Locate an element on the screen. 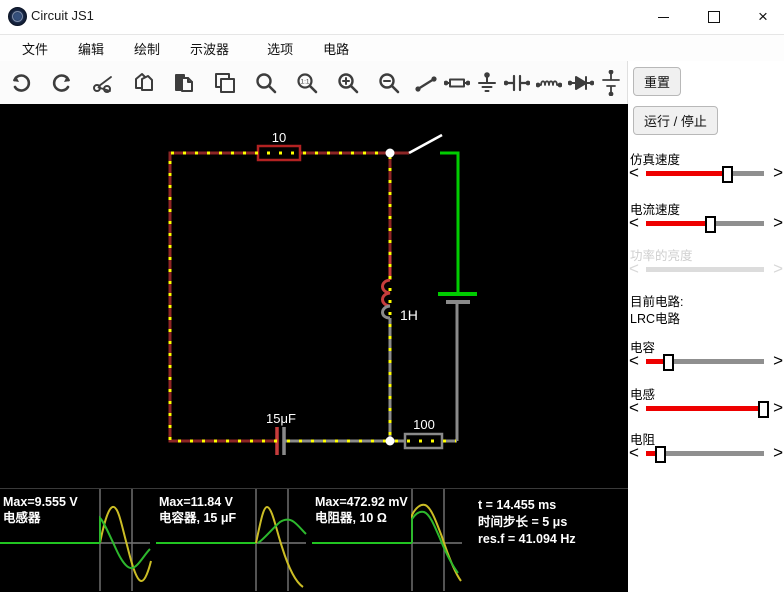  diode-icon is located at coordinates (581, 83).